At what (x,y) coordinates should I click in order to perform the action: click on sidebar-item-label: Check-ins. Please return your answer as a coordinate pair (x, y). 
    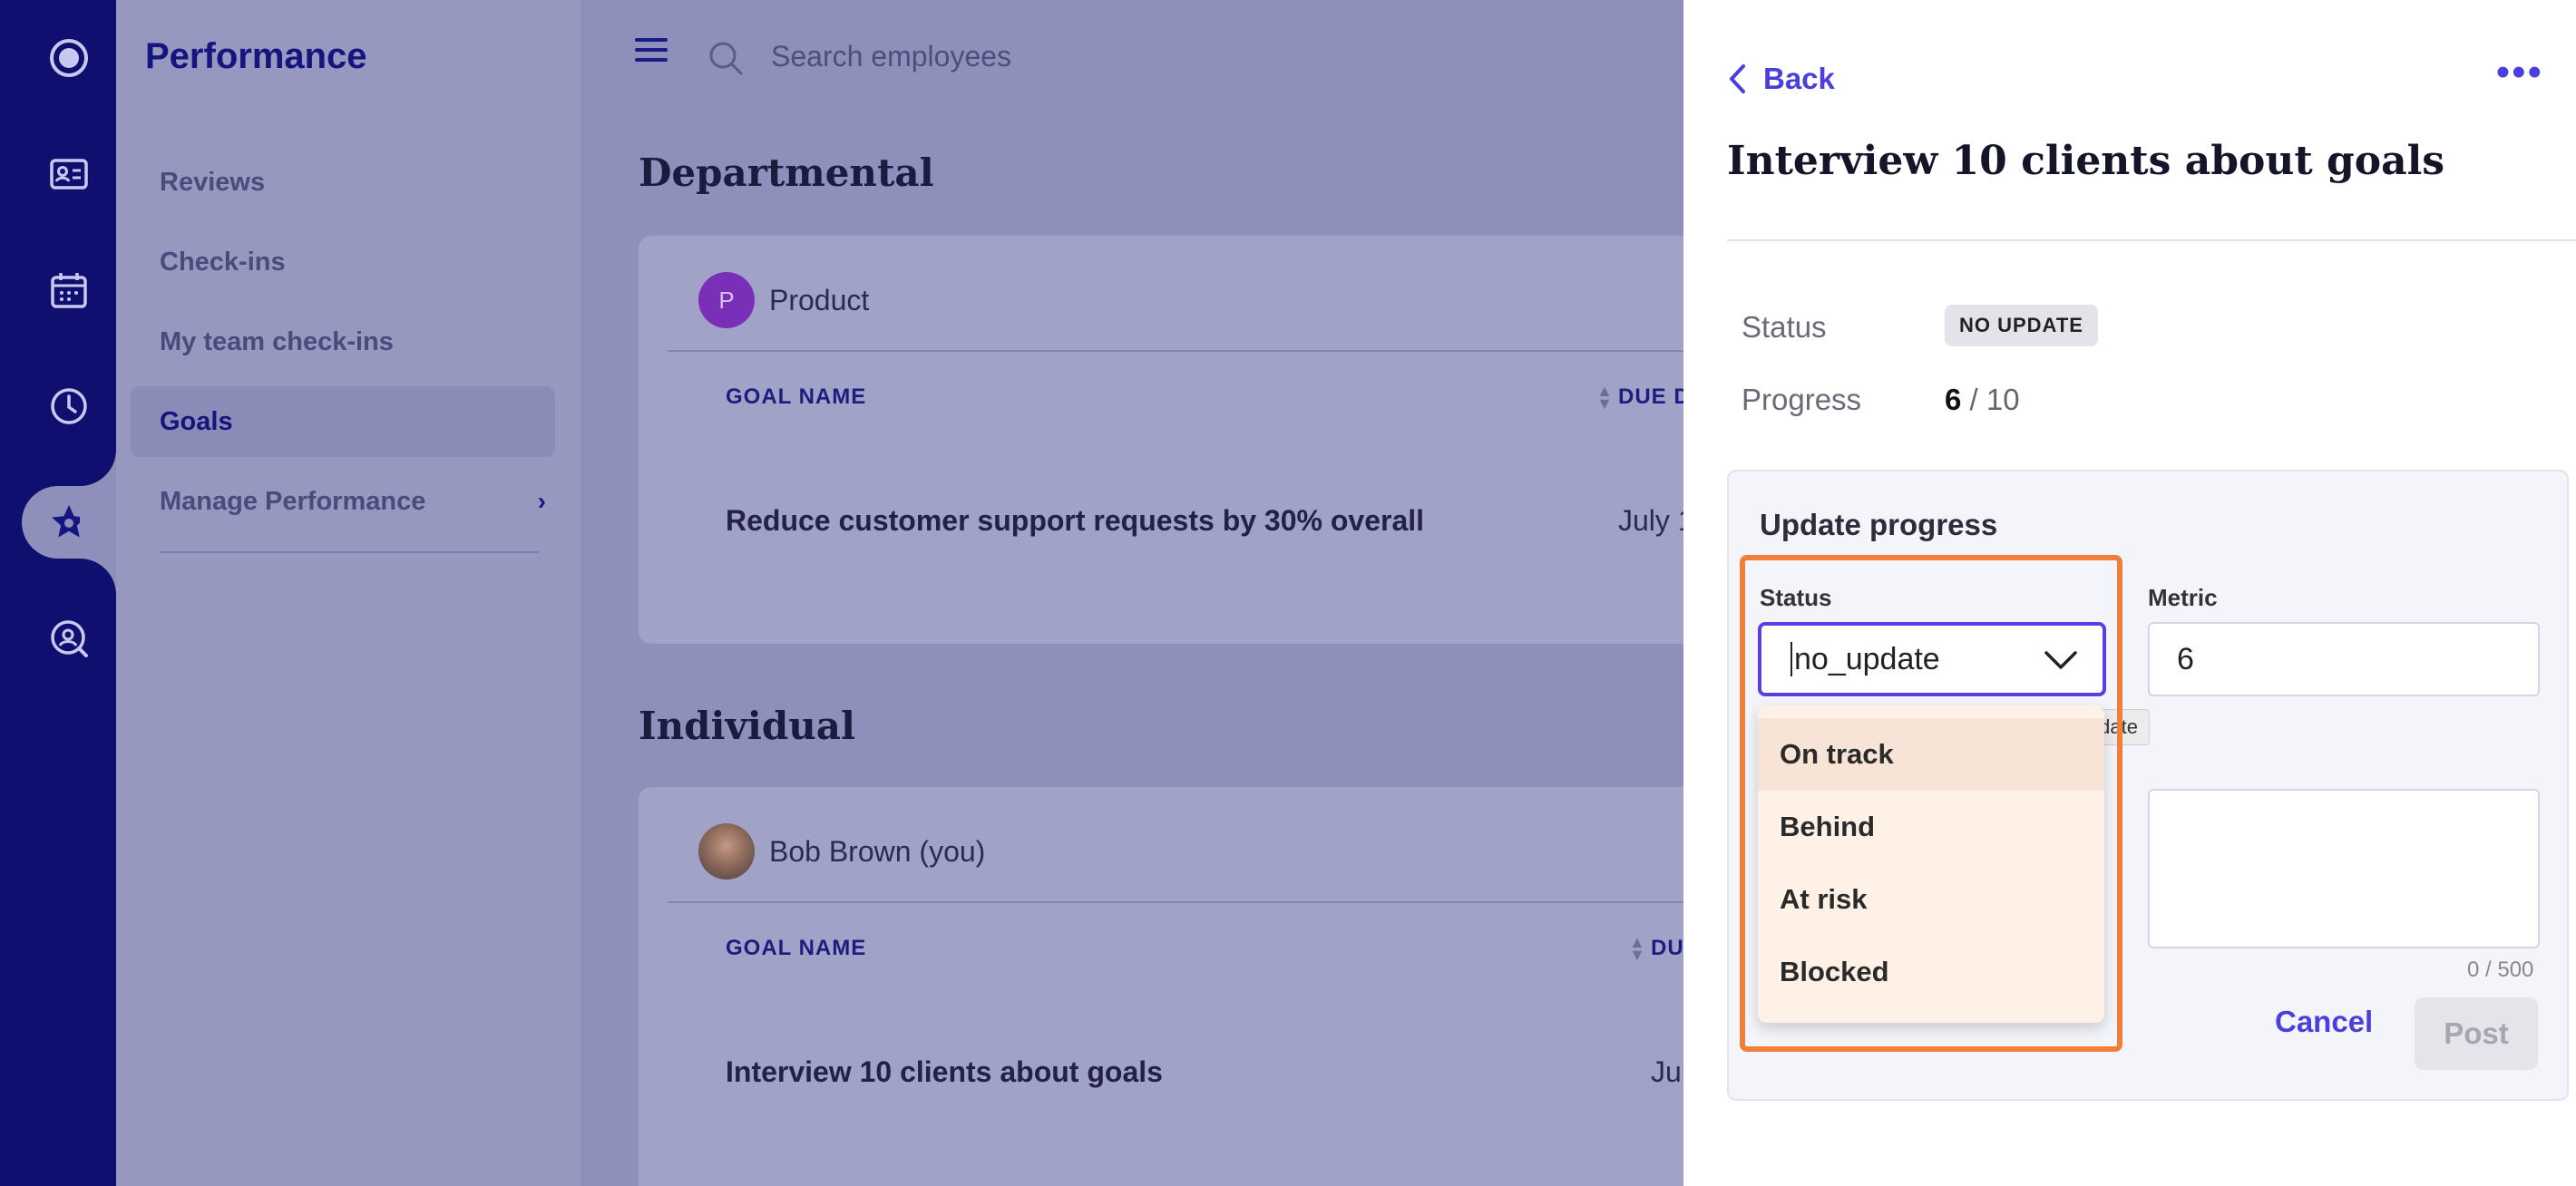
    Looking at the image, I should click on (223, 262).